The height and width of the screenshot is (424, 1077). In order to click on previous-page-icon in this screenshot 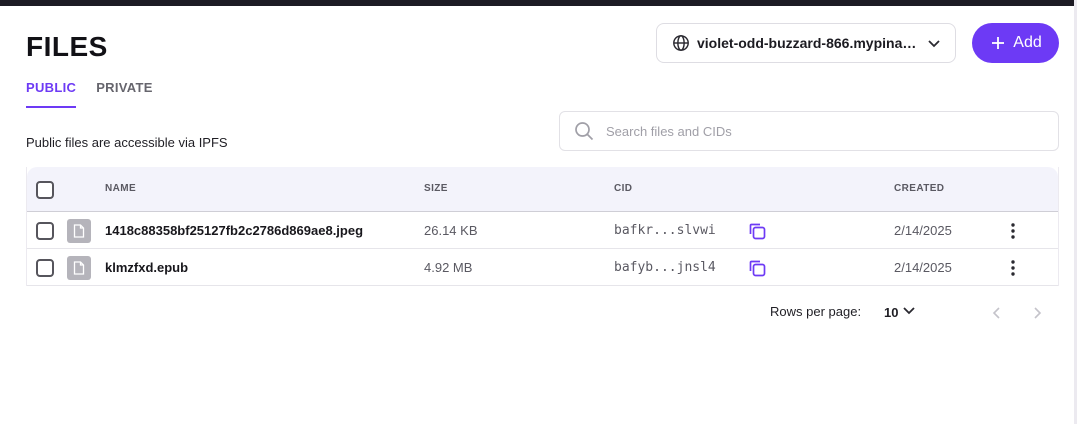, I will do `click(997, 313)`.